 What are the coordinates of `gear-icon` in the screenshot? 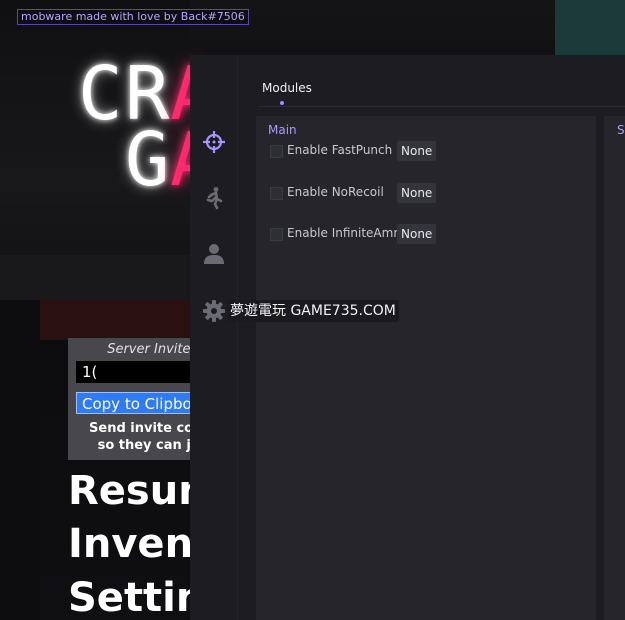 It's located at (214, 311).